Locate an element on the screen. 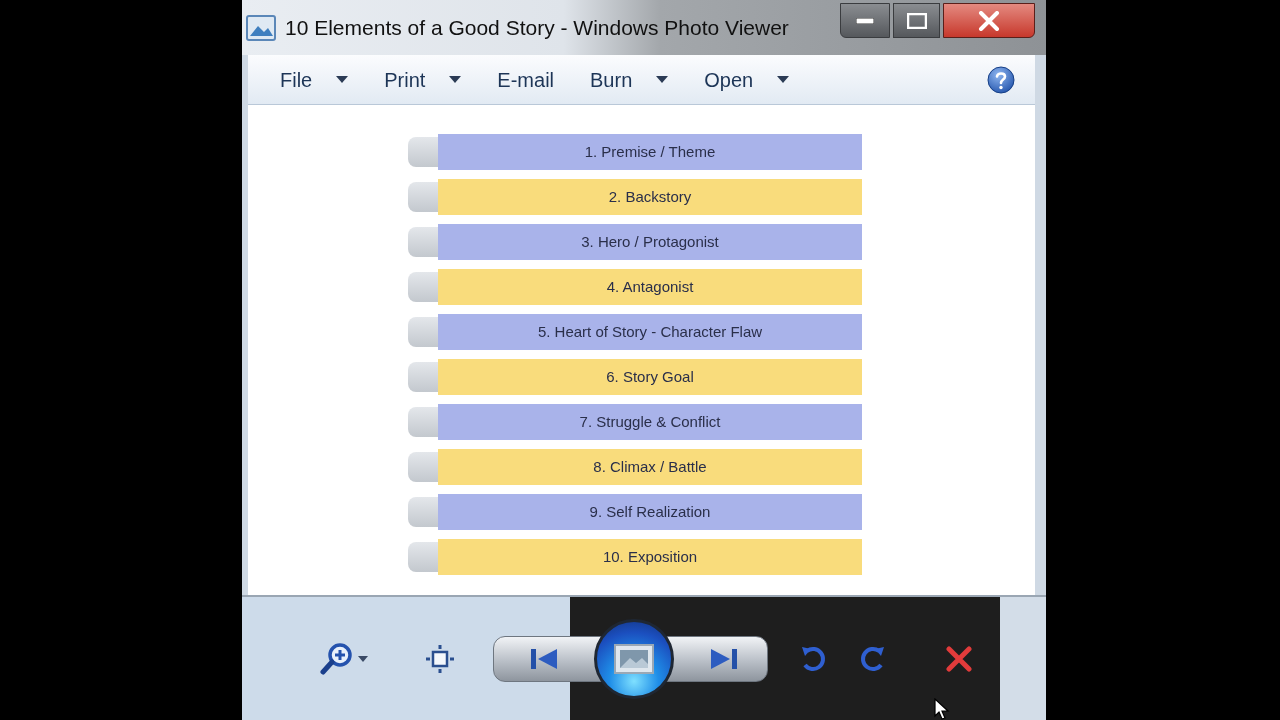  caret-icon is located at coordinates (363, 658).